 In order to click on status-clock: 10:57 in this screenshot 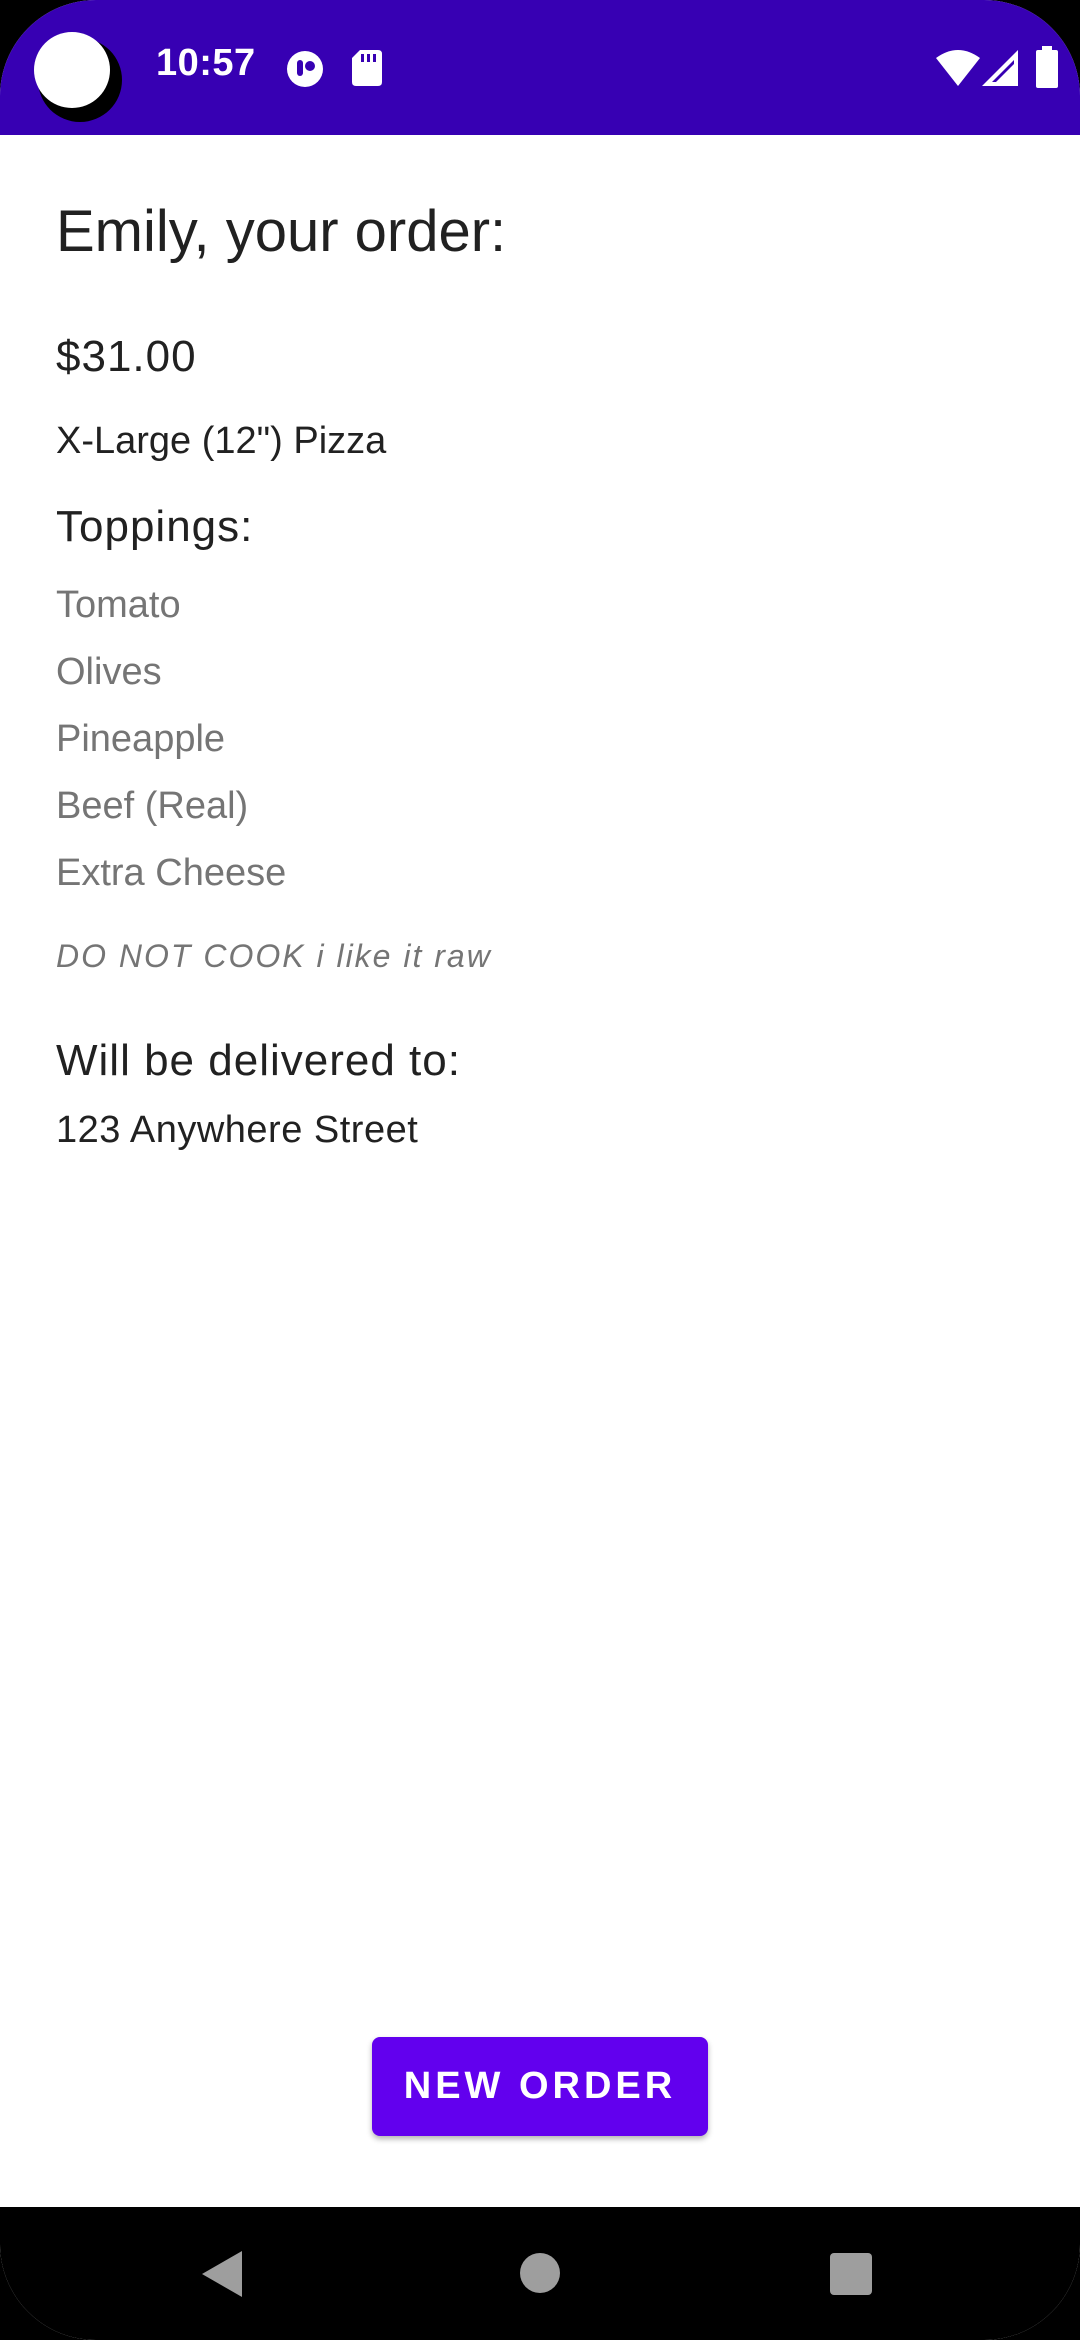, I will do `click(206, 63)`.